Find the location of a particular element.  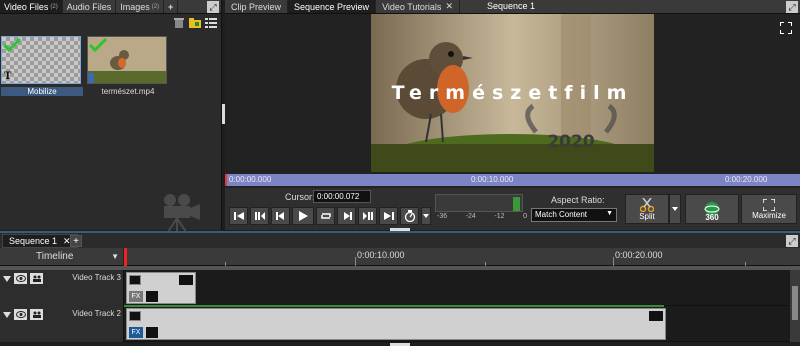

loop-button is located at coordinates (325, 216).